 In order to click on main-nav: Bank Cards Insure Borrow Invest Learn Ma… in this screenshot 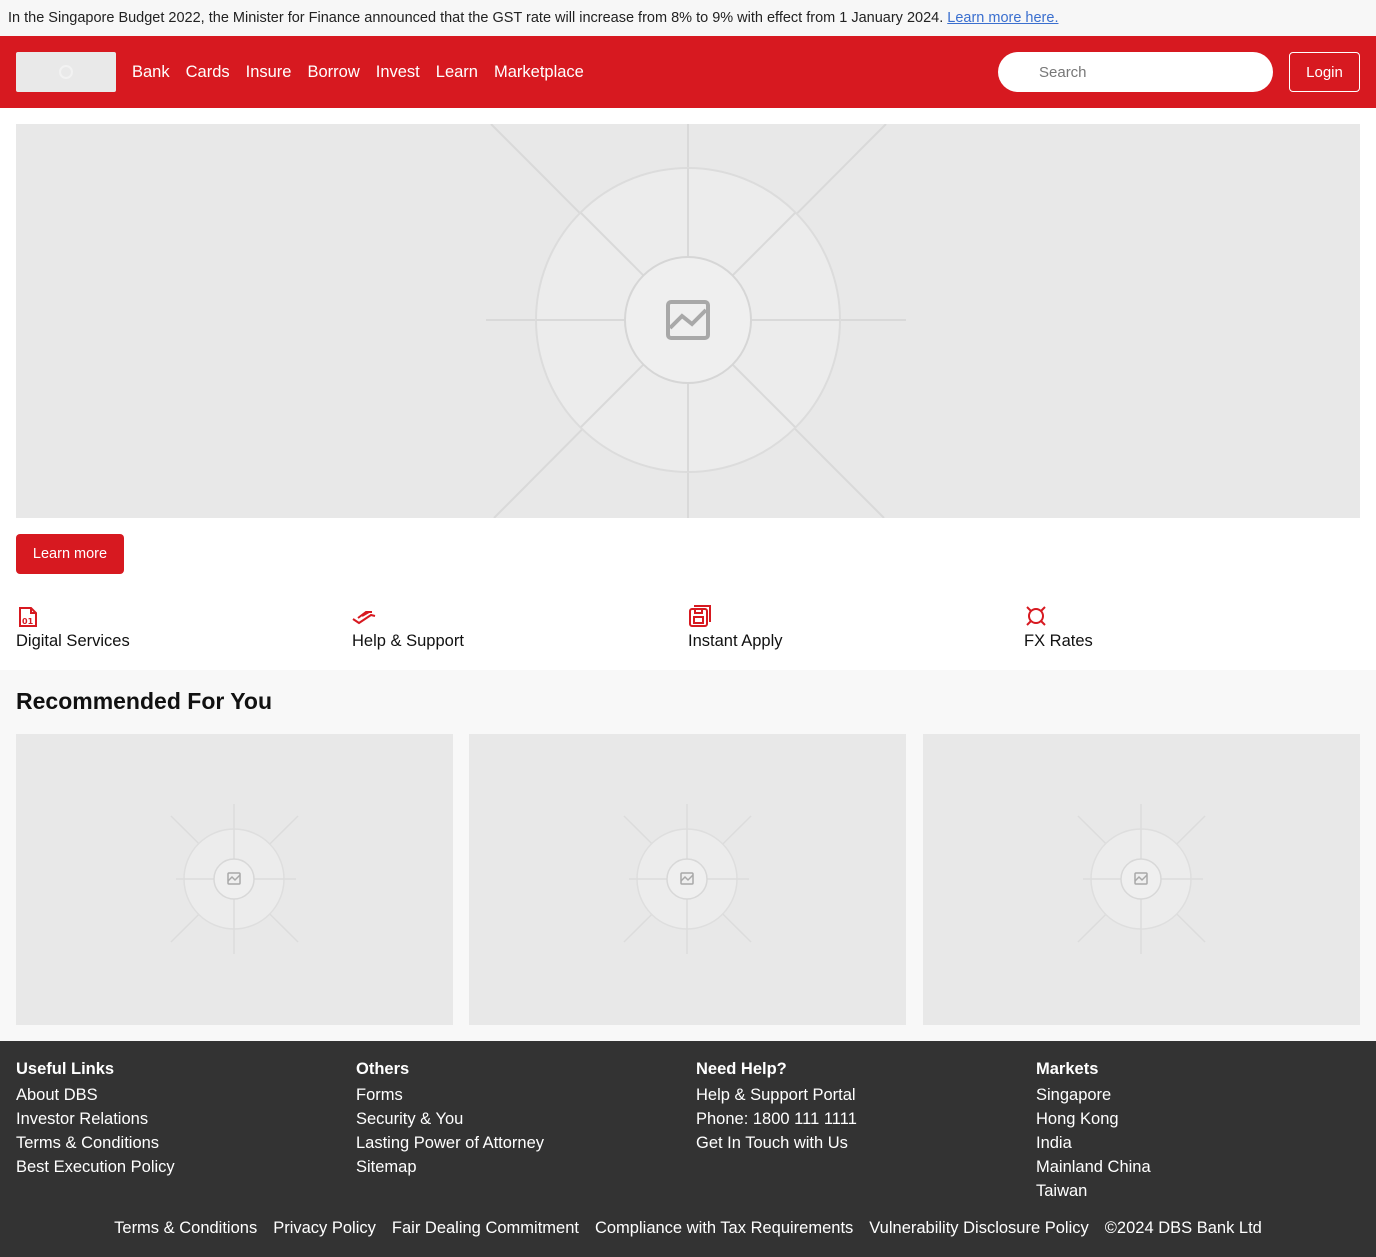, I will do `click(366, 72)`.